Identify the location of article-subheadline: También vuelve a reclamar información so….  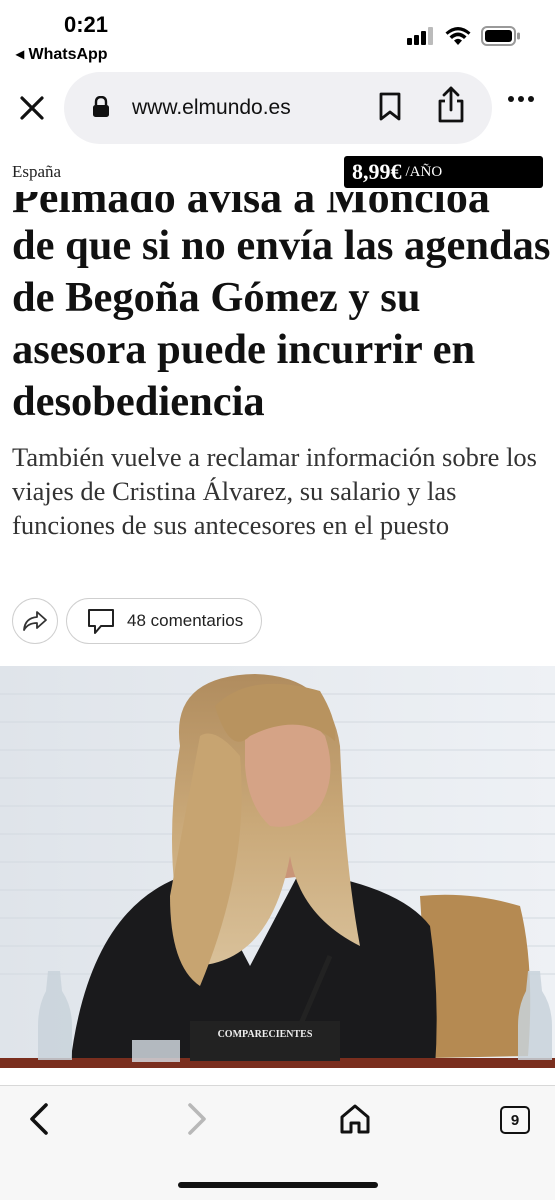
(274, 491).